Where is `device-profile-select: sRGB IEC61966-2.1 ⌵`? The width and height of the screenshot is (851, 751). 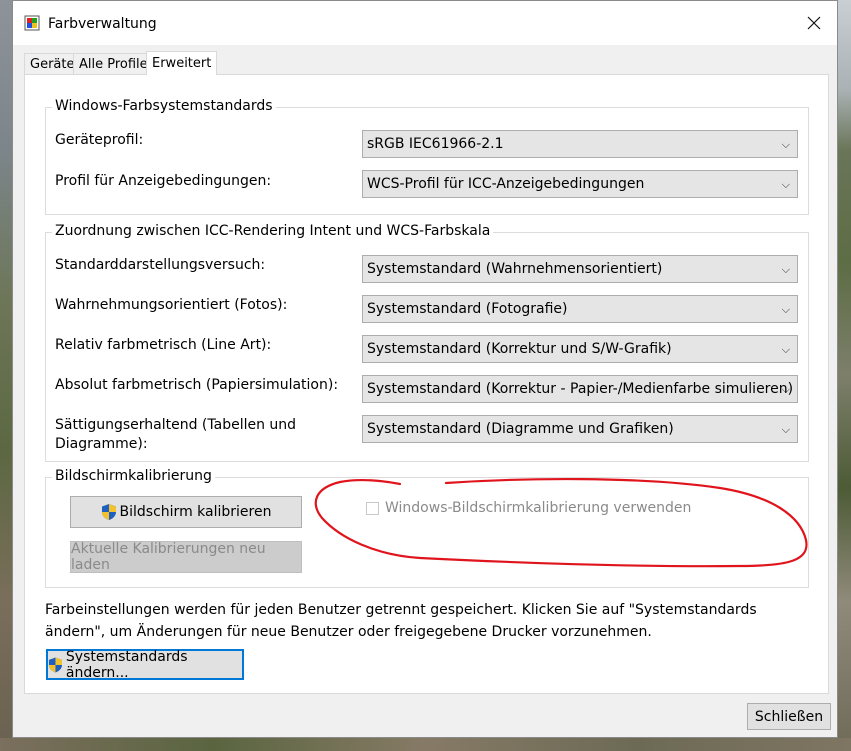
device-profile-select: sRGB IEC61966-2.1 ⌵ is located at coordinates (580, 144).